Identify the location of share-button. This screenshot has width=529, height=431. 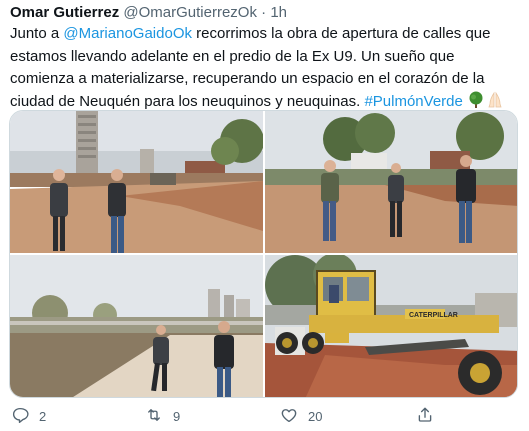
(425, 416).